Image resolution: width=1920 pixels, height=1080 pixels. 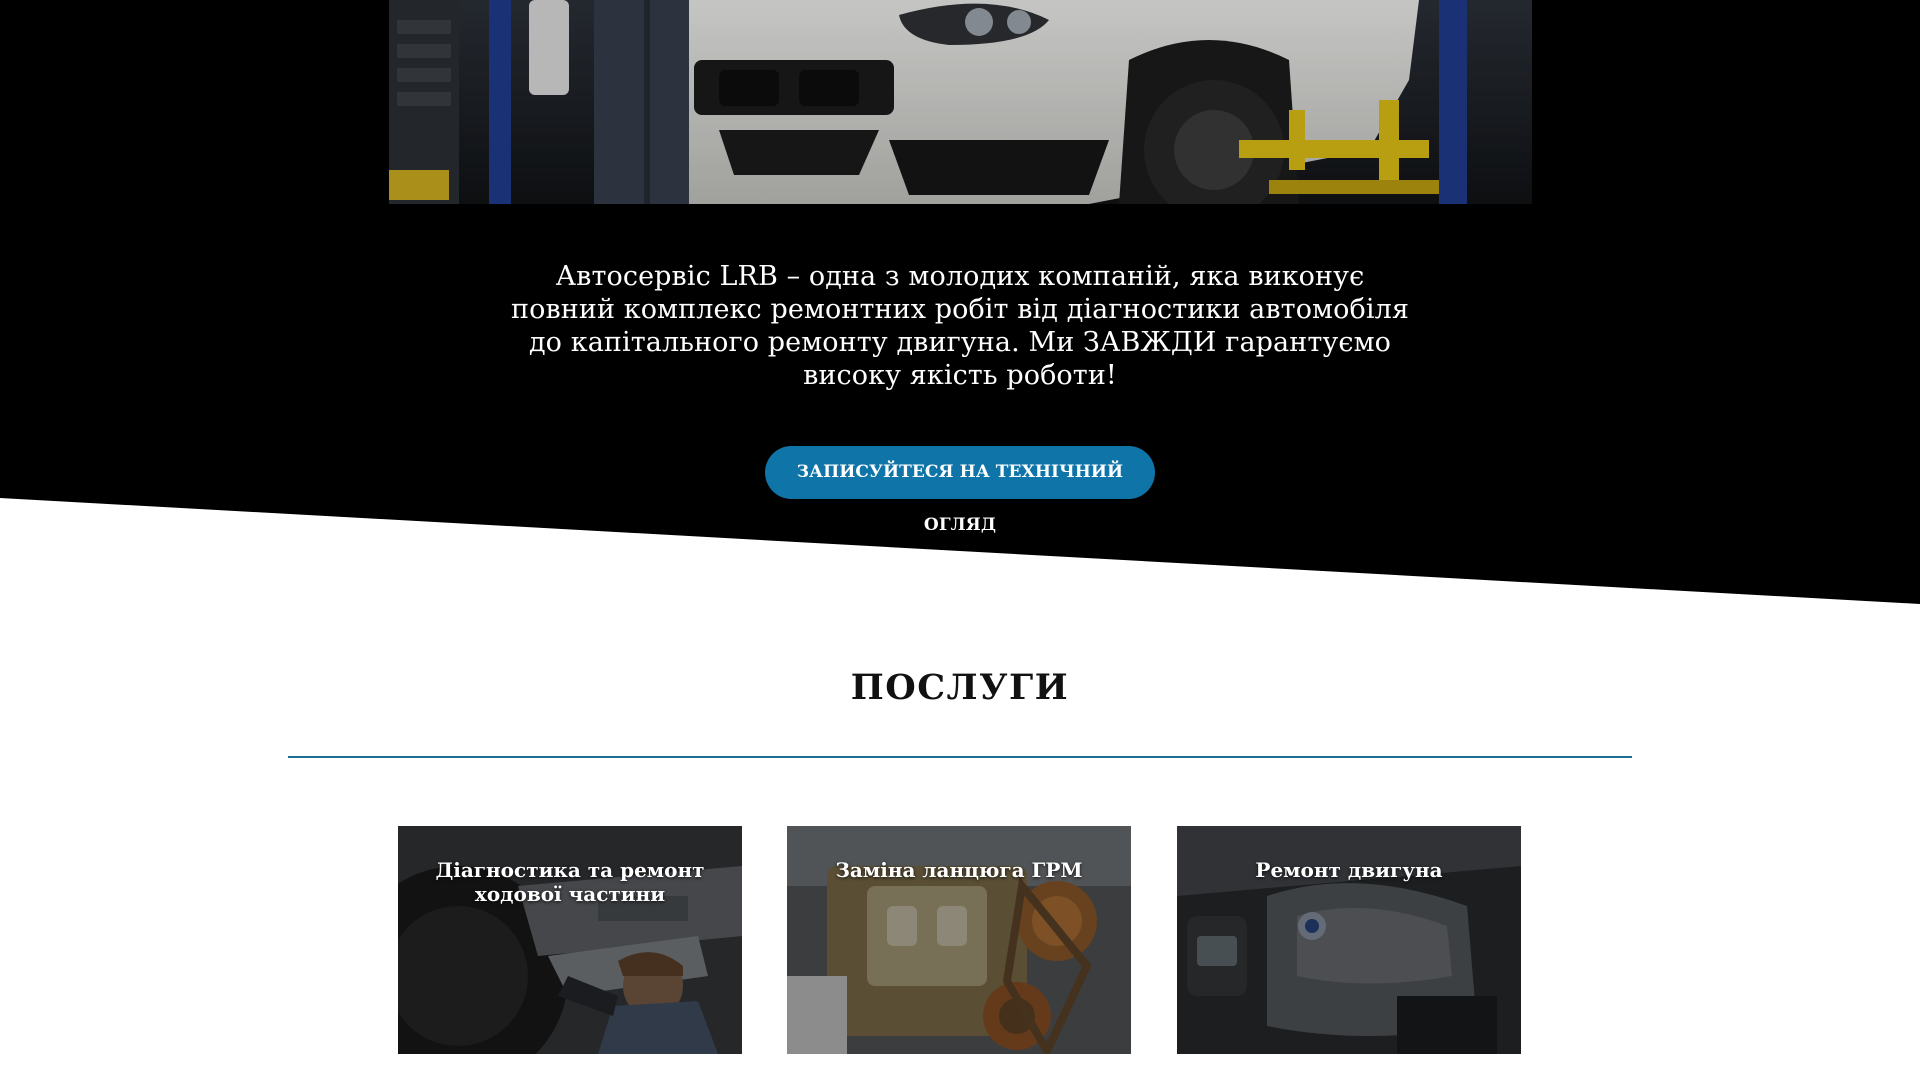 I want to click on service-title: Діагностика та ремонт ходової частини, so click(x=570, y=882).